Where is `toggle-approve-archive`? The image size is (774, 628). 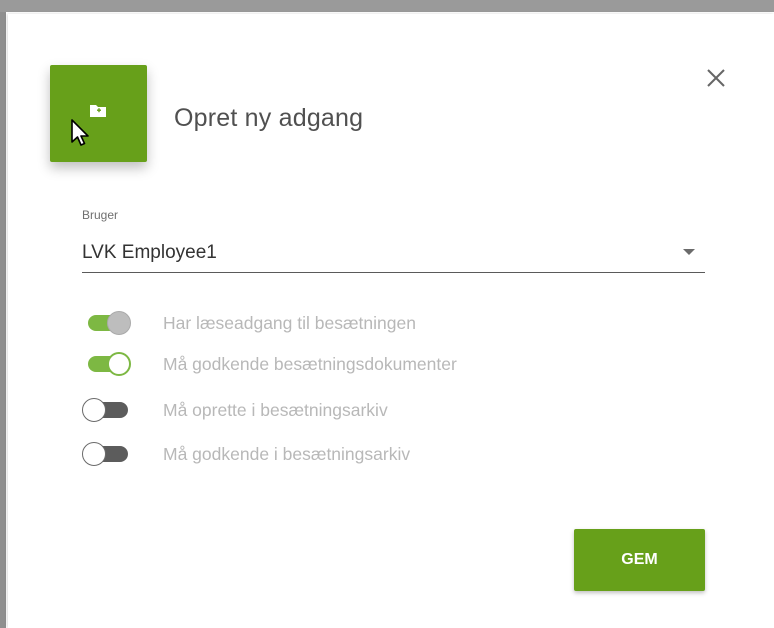 toggle-approve-archive is located at coordinates (106, 454).